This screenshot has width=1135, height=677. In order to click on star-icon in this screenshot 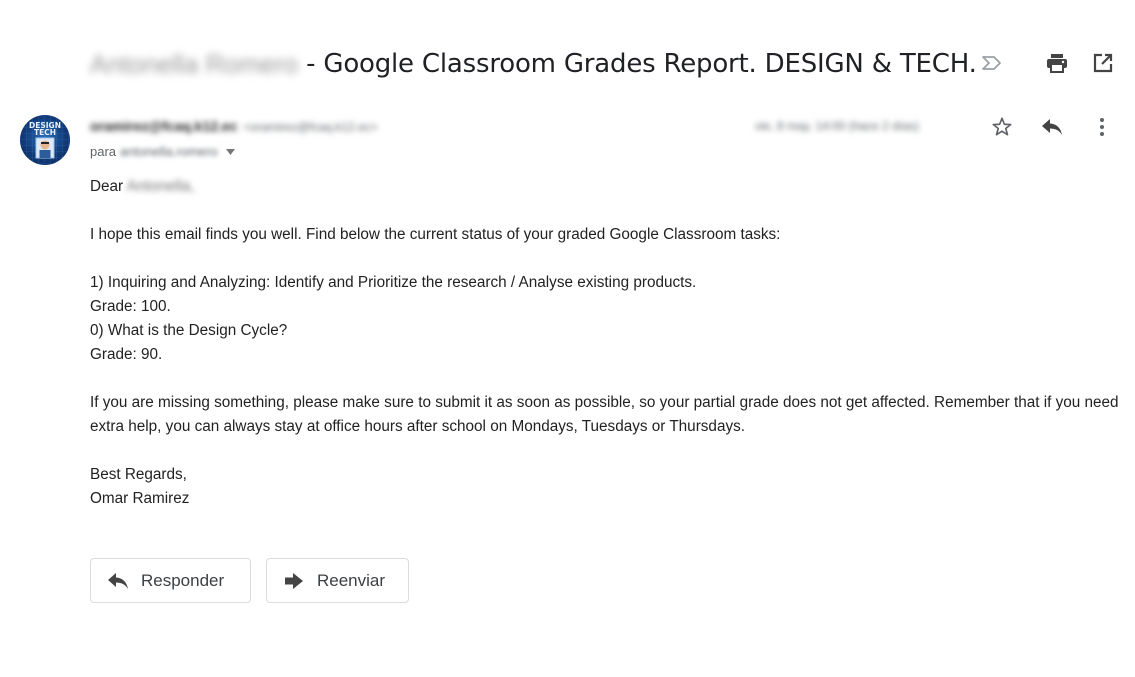, I will do `click(1002, 127)`.